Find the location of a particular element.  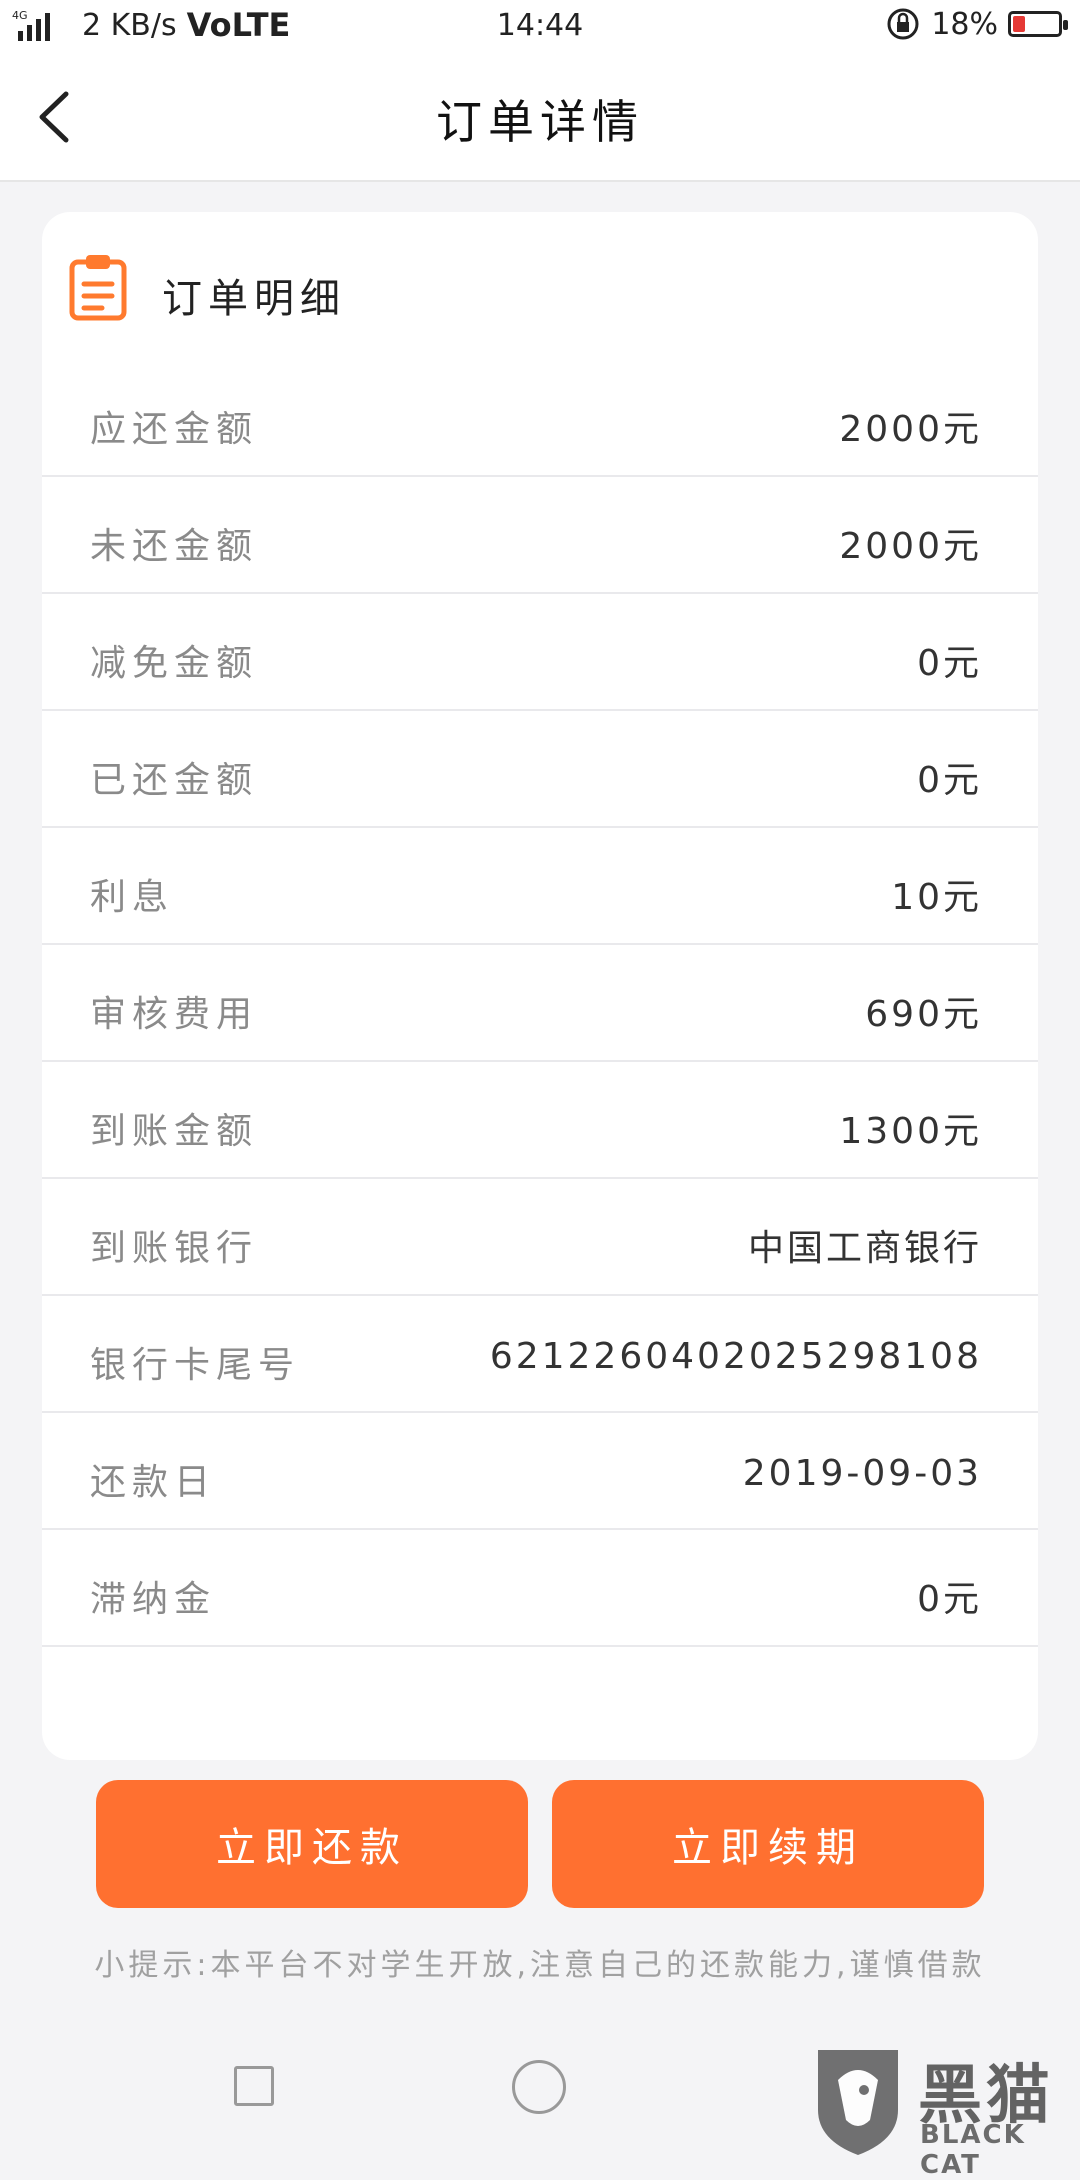

detail-row-card-number: 银行卡尾号 6212260402025298108 is located at coordinates (540, 1354).